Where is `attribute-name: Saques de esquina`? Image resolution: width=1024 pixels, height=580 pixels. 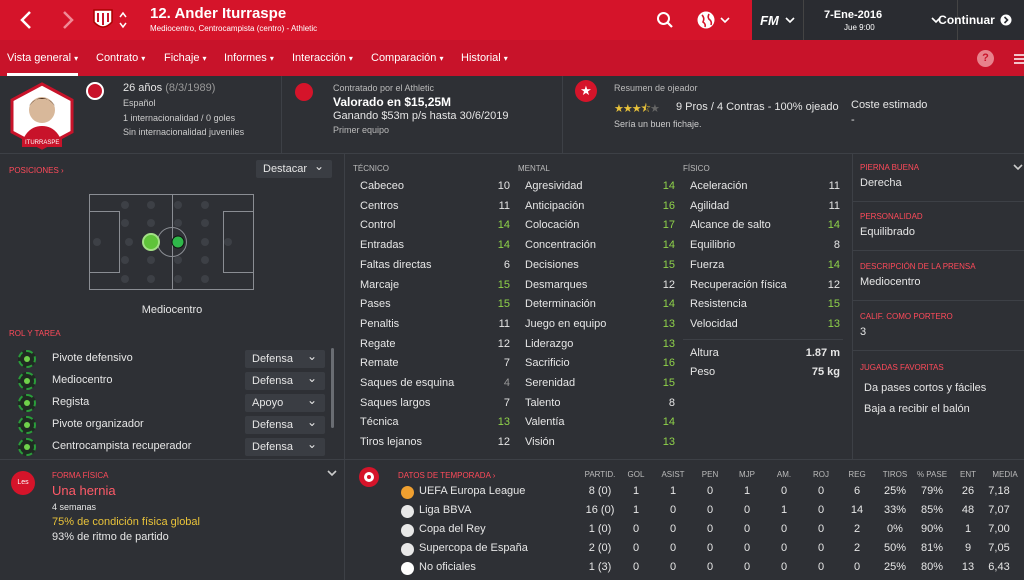 attribute-name: Saques de esquina is located at coordinates (407, 383).